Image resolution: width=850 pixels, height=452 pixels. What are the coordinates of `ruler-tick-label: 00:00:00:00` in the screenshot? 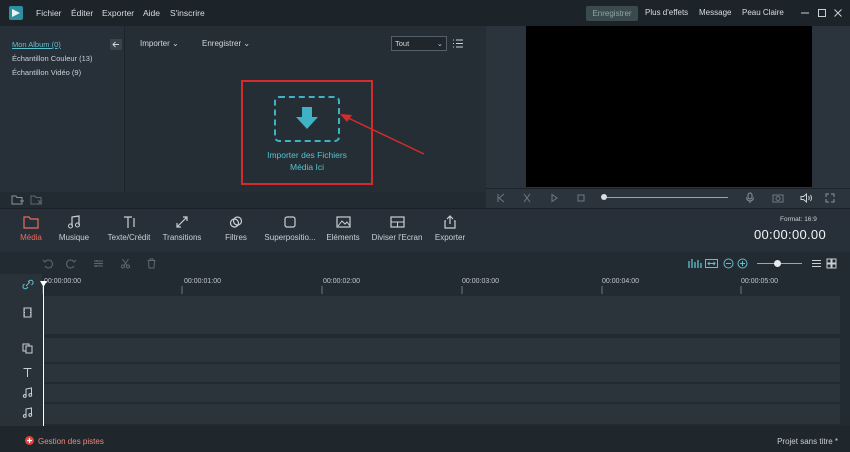 It's located at (62, 281).